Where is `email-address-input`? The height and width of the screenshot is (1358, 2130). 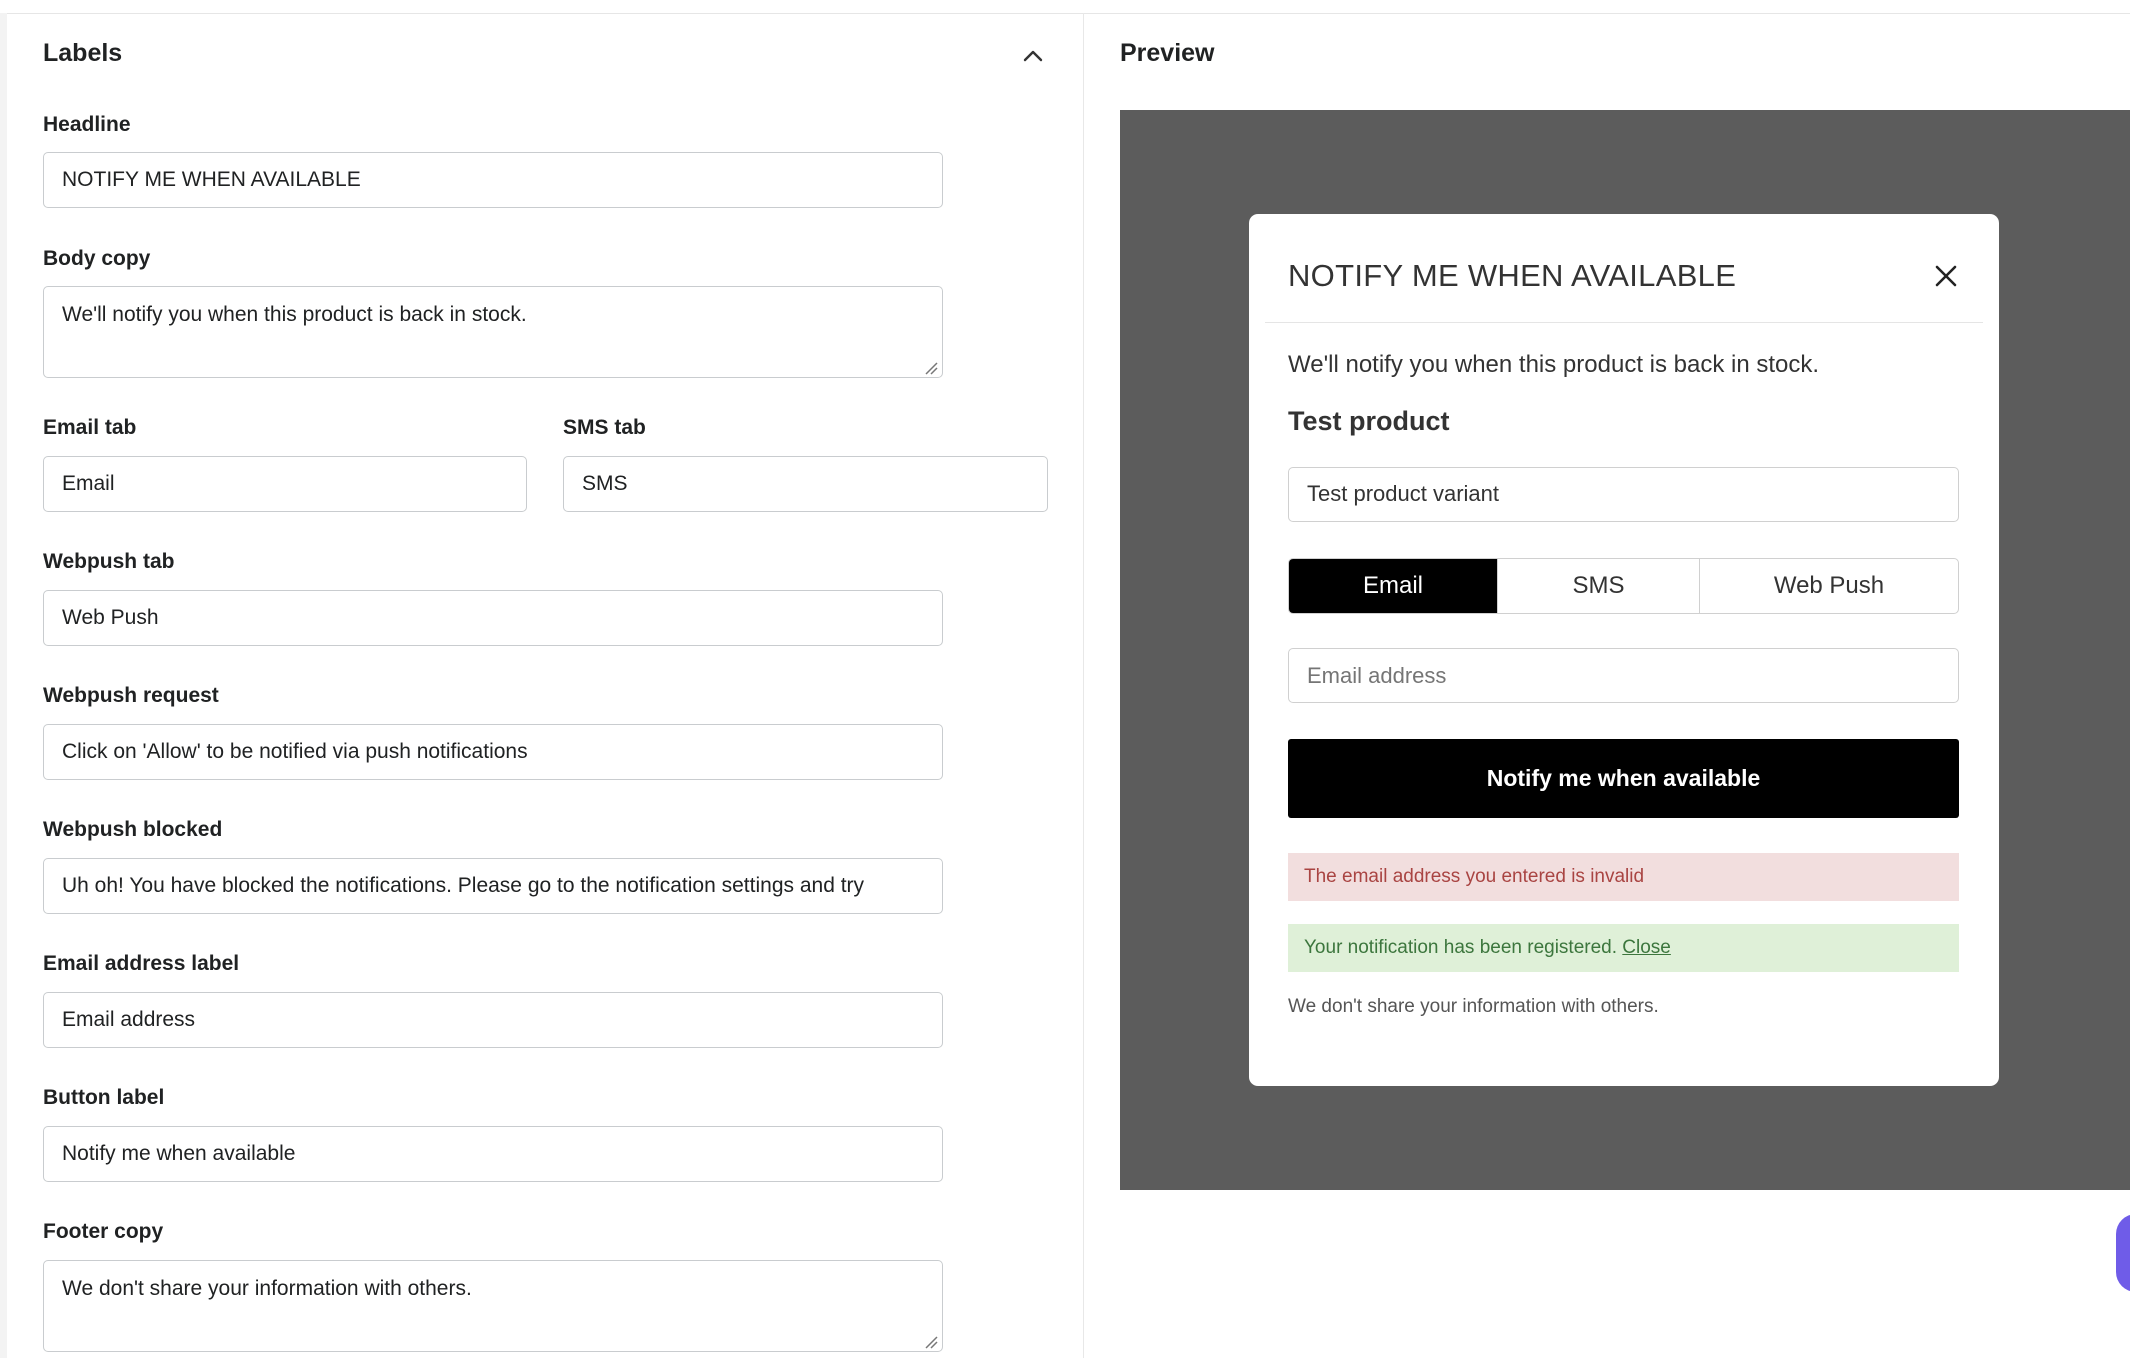
email-address-input is located at coordinates (1623, 675).